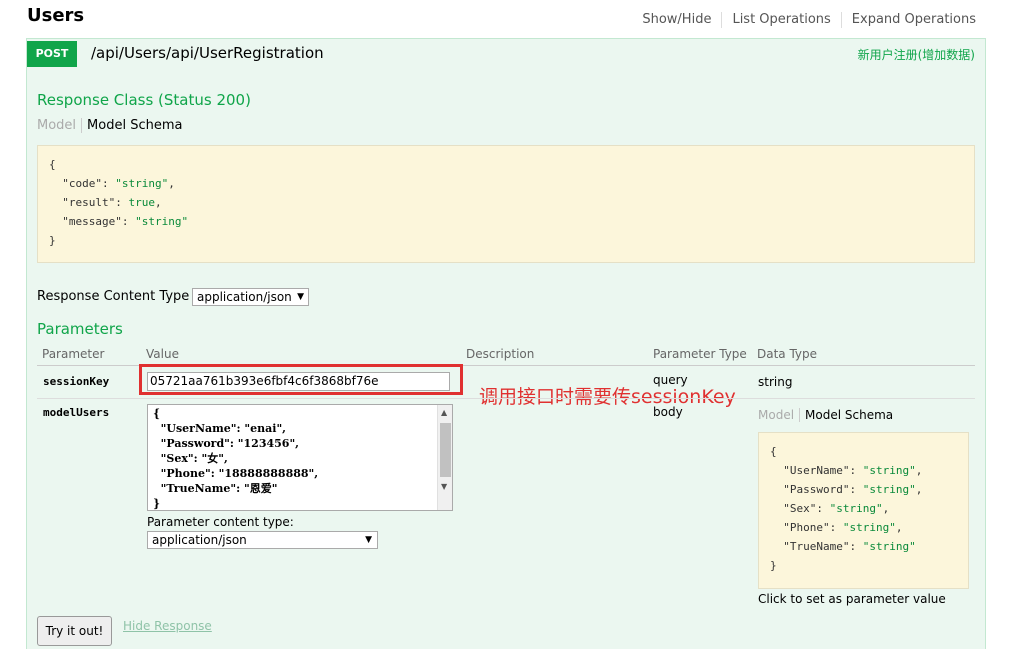 The width and height of the screenshot is (1016, 649). Describe the element at coordinates (207, 53) in the screenshot. I see `operation-path: /api/Users/api/UserRegistration` at that location.